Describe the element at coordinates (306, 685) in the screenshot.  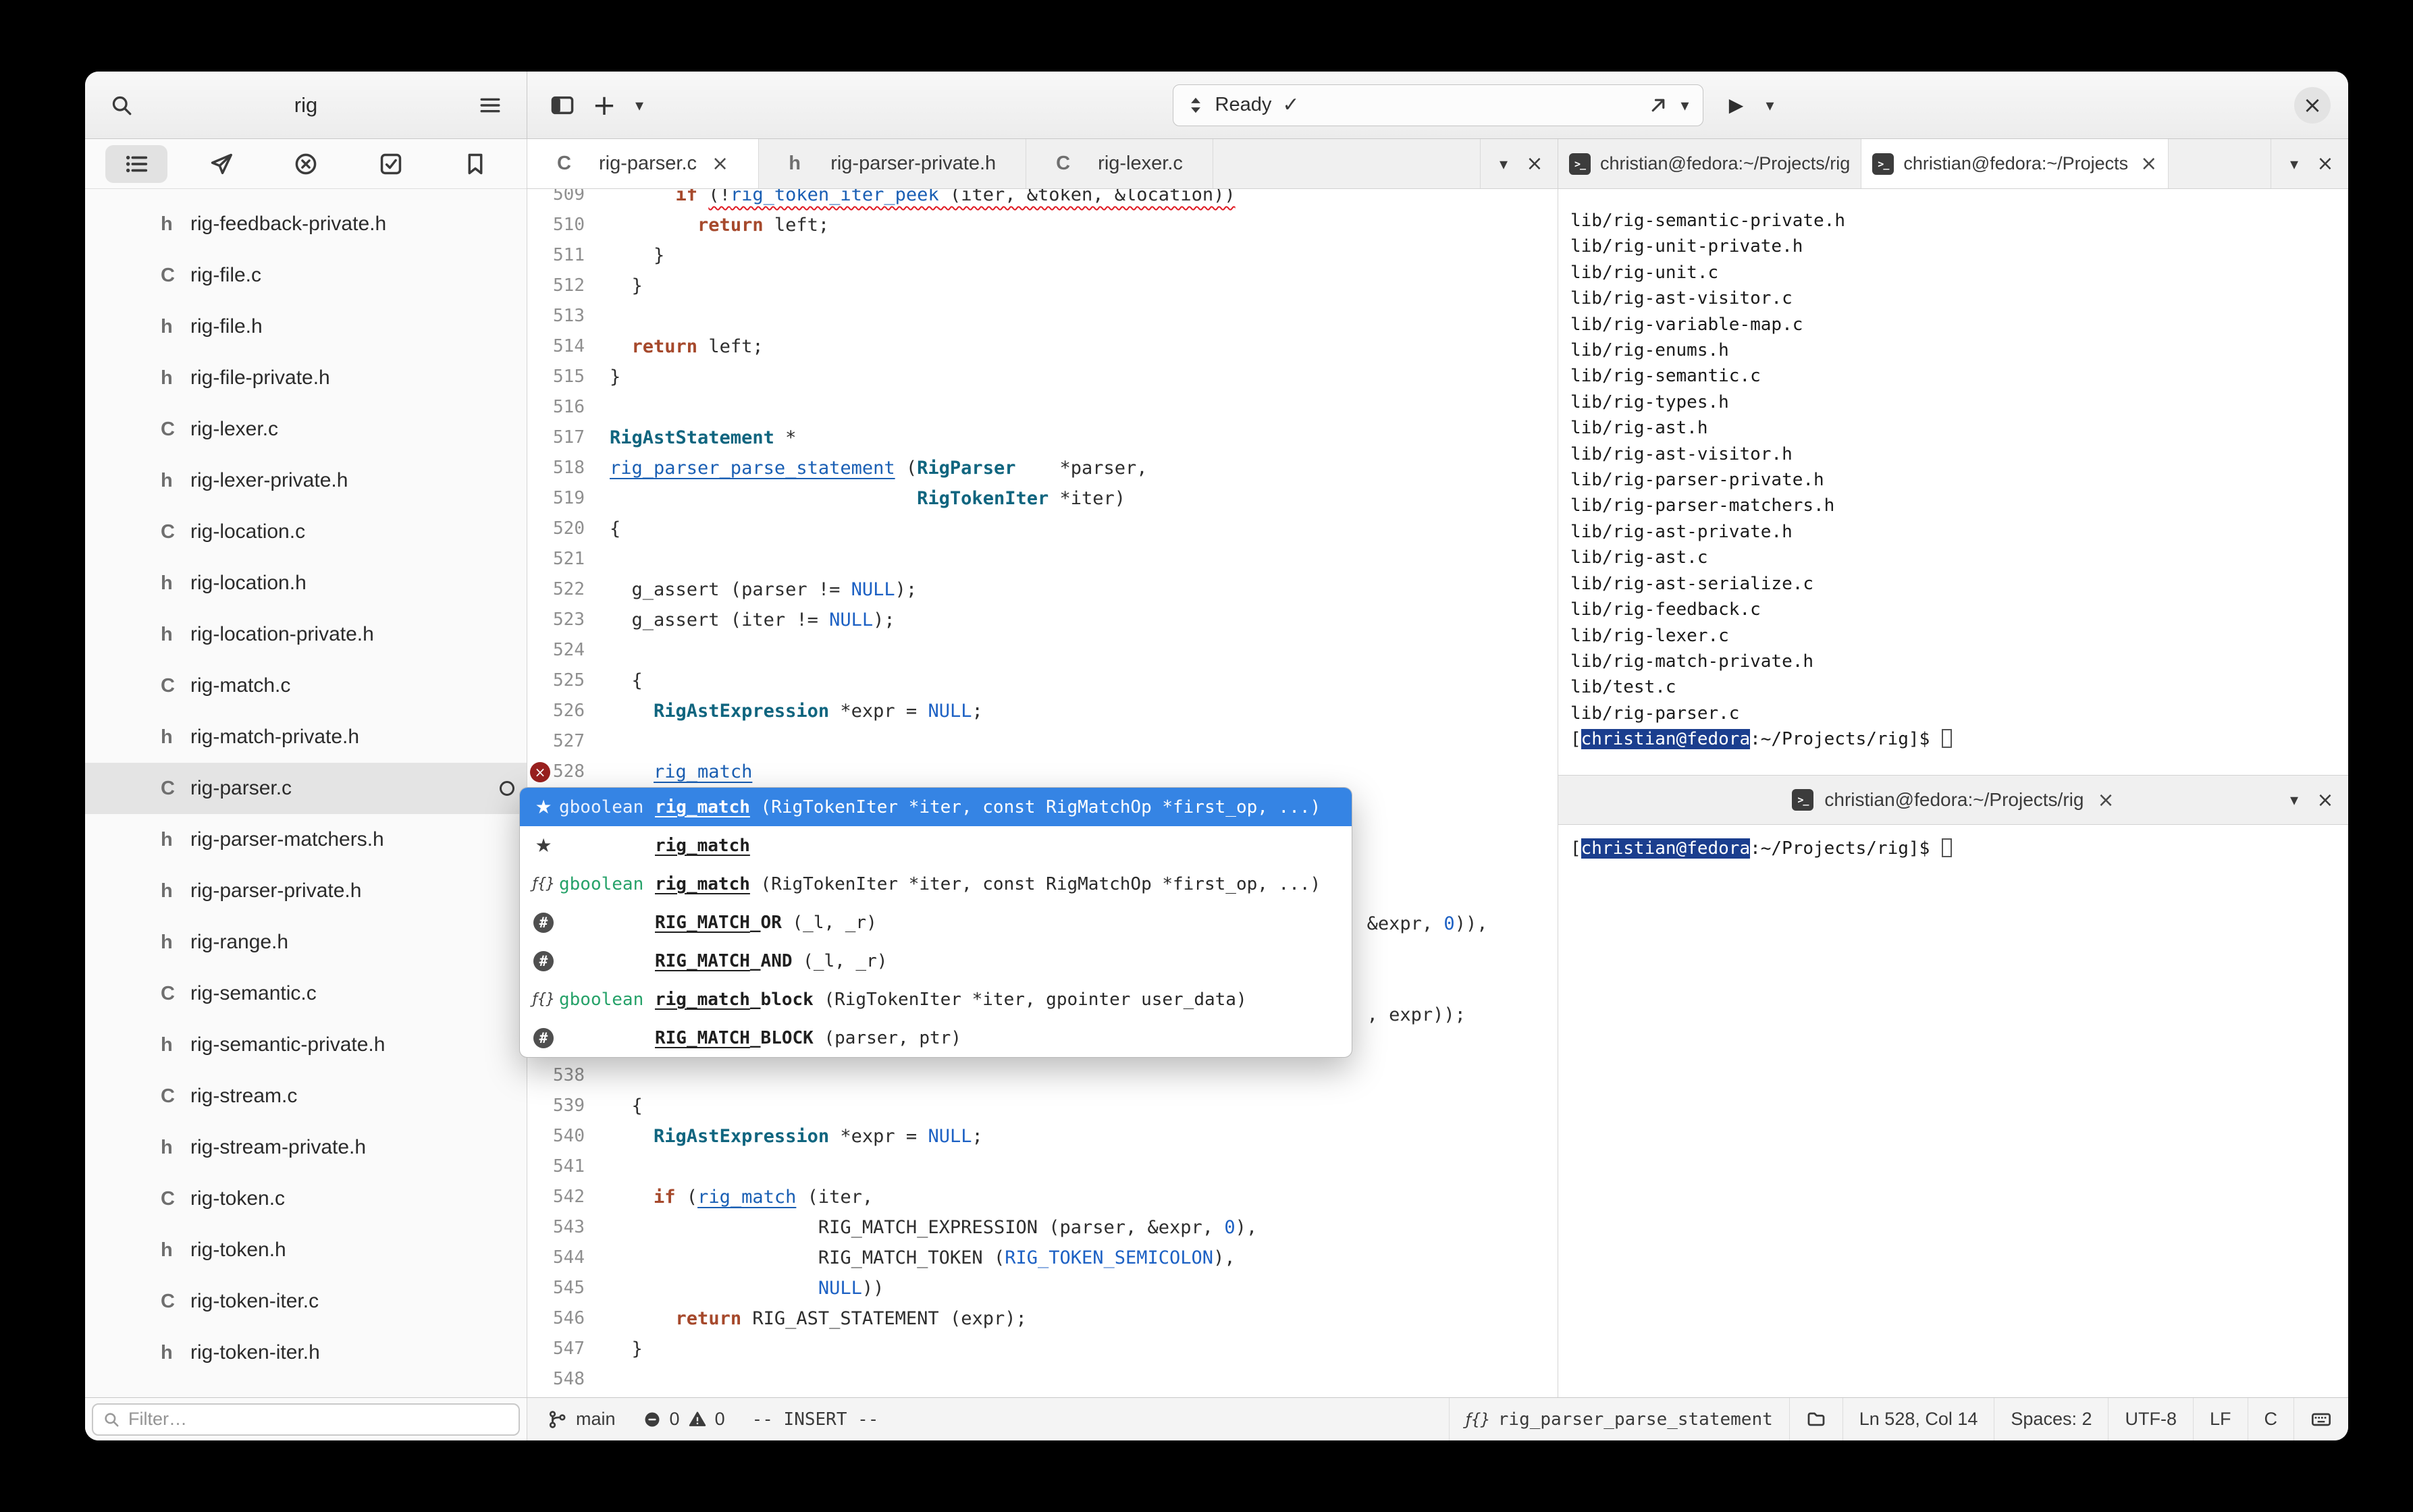
I see `file-row: Crig-match.c` at that location.